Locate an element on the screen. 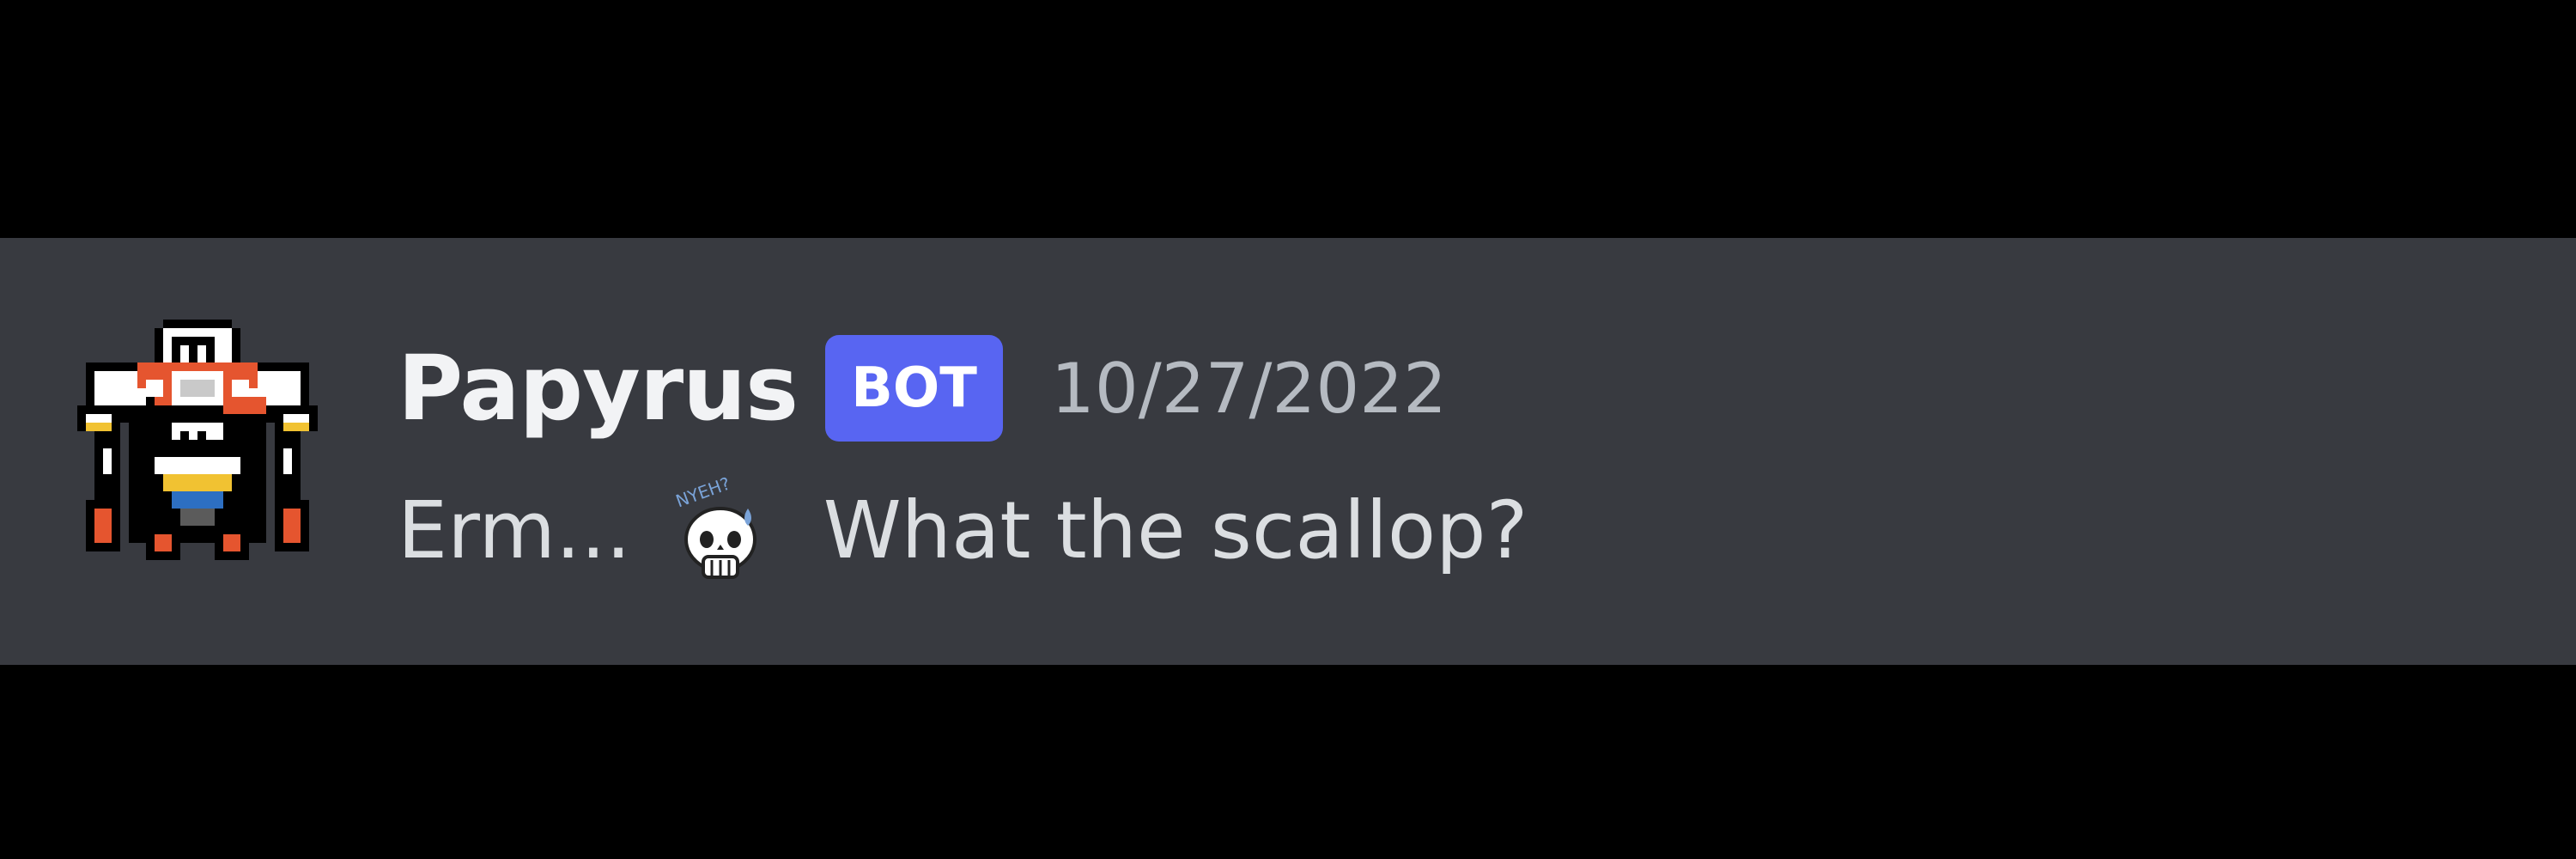 Image resolution: width=2576 pixels, height=859 pixels. bot-badge: BOT is located at coordinates (914, 389).